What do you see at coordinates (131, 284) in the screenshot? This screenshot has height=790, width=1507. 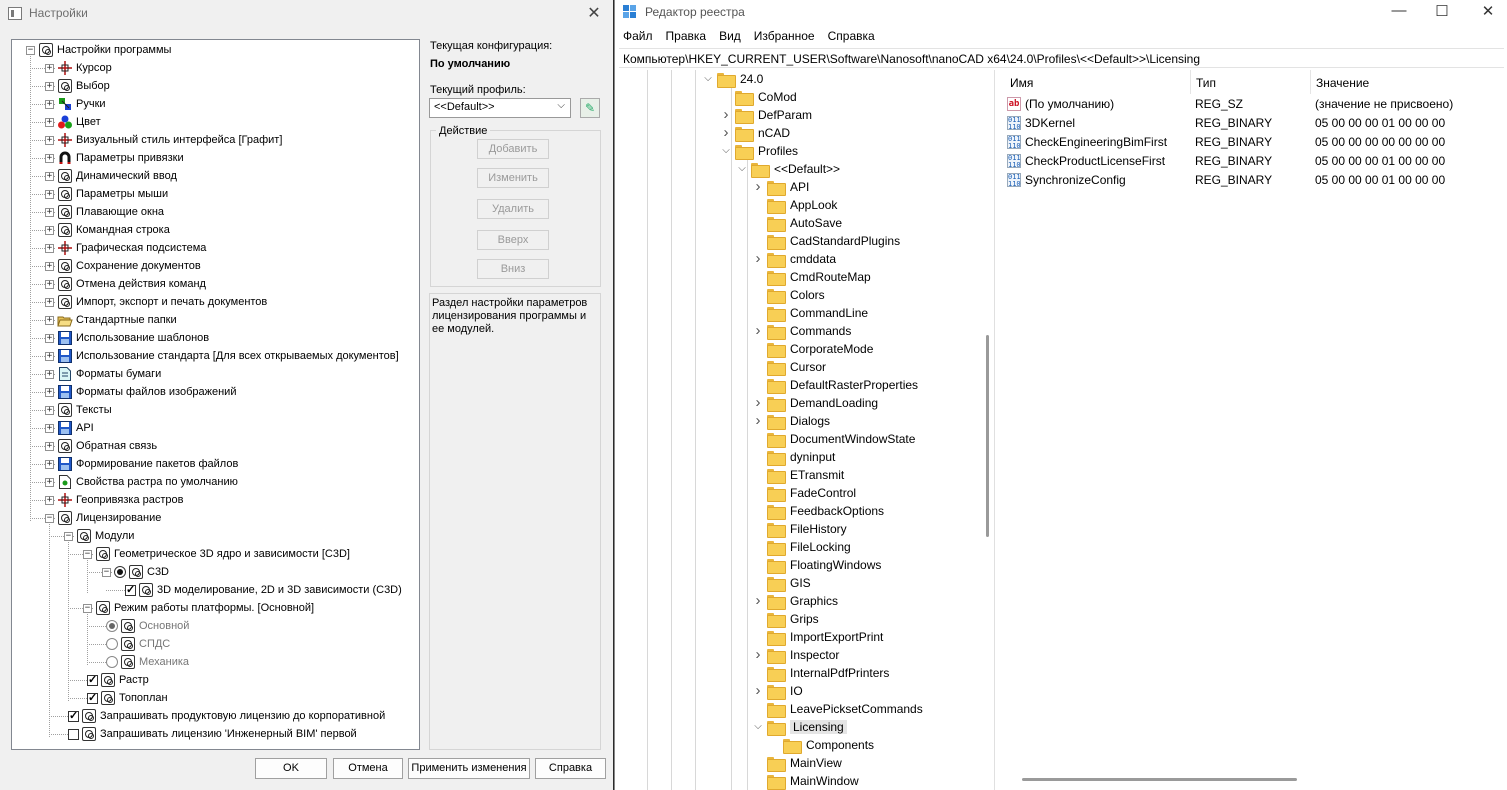 I see `tree-item: Отмена действия команд` at bounding box center [131, 284].